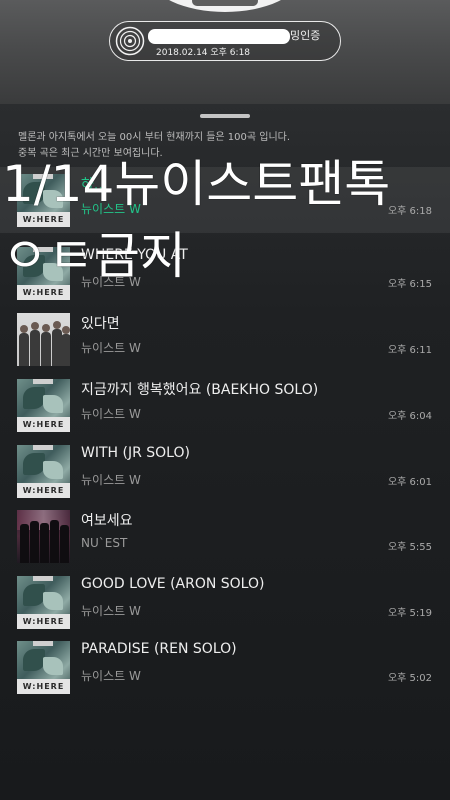 This screenshot has height=800, width=450. Describe the element at coordinates (135, 453) in the screenshot. I see `track-title: WITH (JR SOLO)` at that location.